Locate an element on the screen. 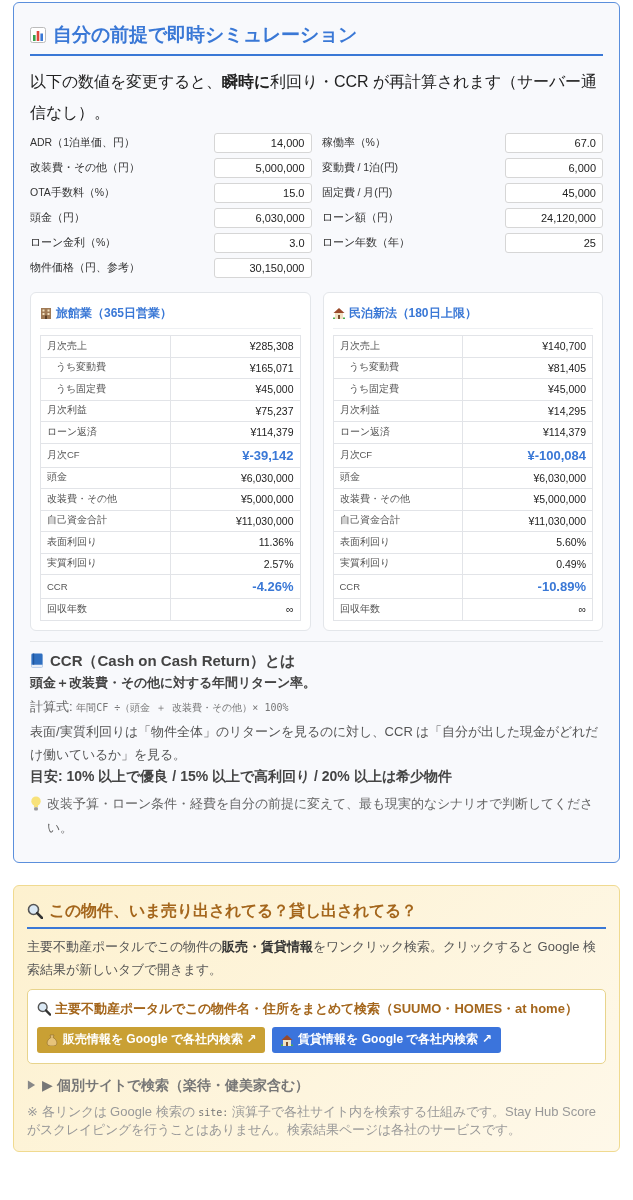  bar-chart-icon is located at coordinates (38, 35).